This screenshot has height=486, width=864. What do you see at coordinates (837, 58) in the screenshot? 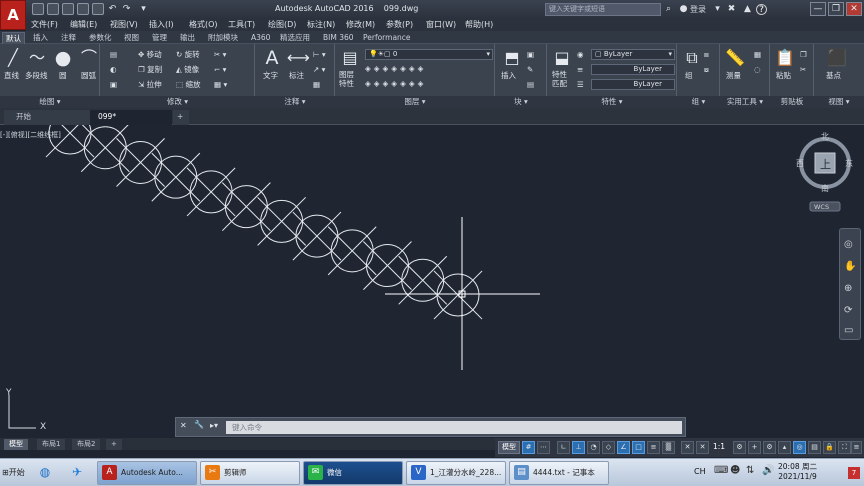
I see `base-icon: ⬛` at bounding box center [837, 58].